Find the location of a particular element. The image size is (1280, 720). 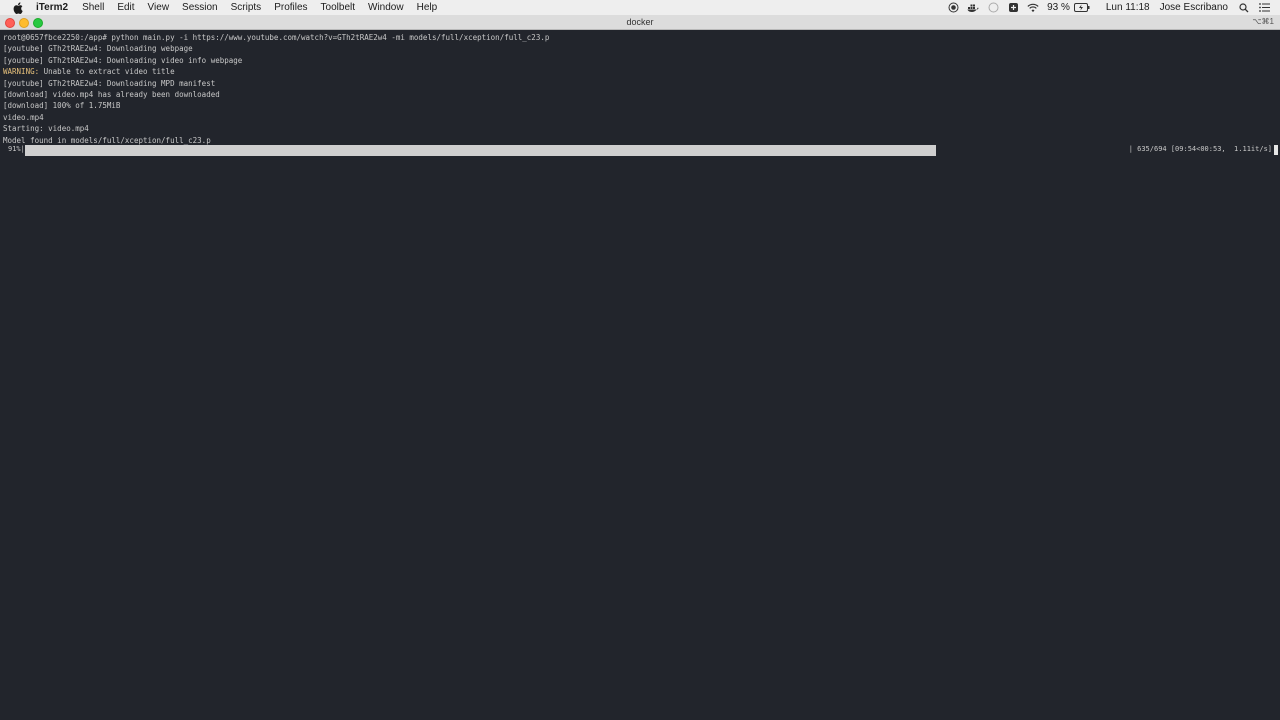

app-extension-icon is located at coordinates (1013, 8).